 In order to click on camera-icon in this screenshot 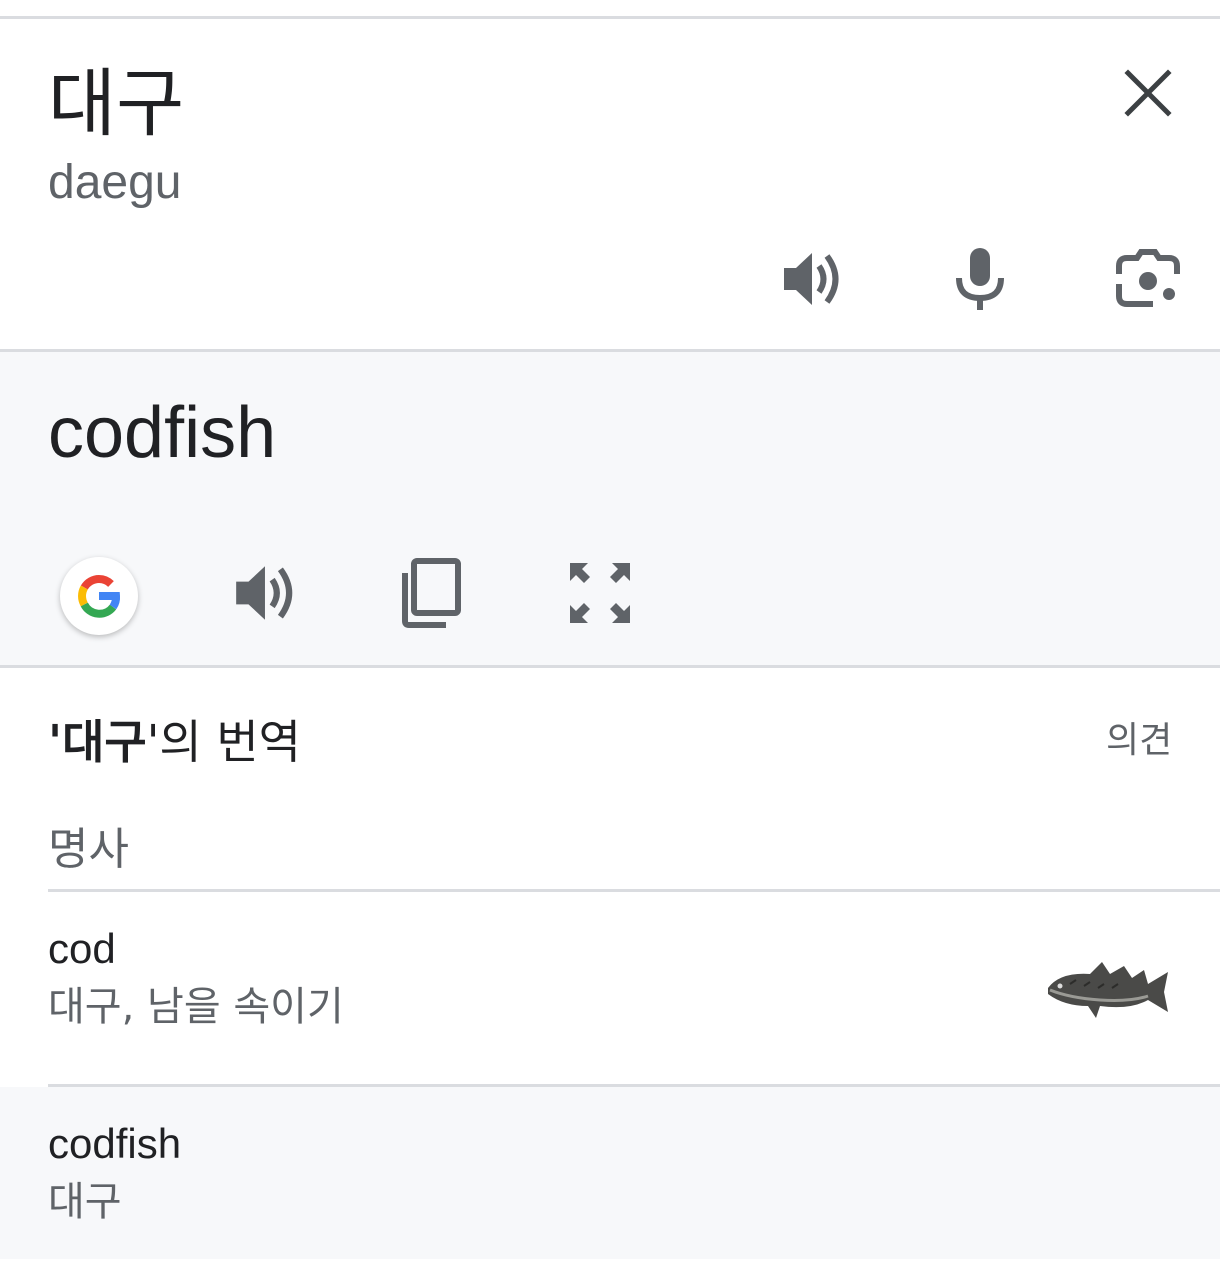, I will do `click(1148, 279)`.